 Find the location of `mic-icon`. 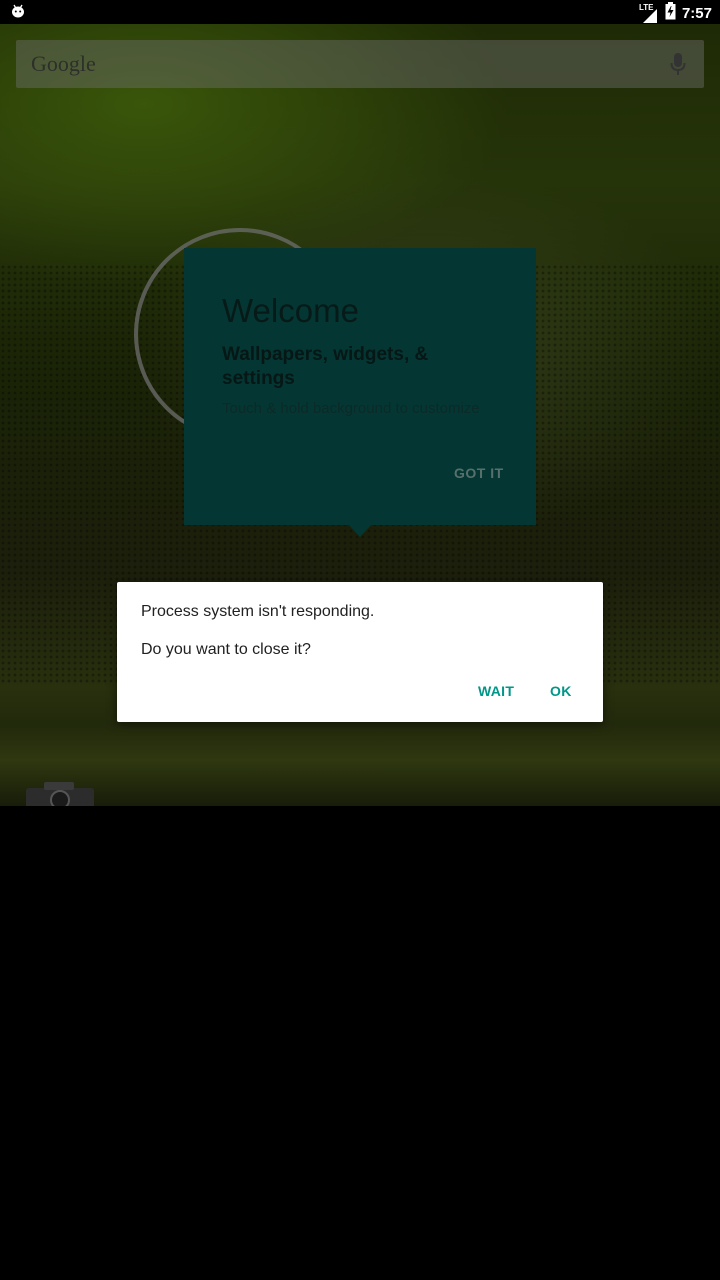

mic-icon is located at coordinates (678, 66).